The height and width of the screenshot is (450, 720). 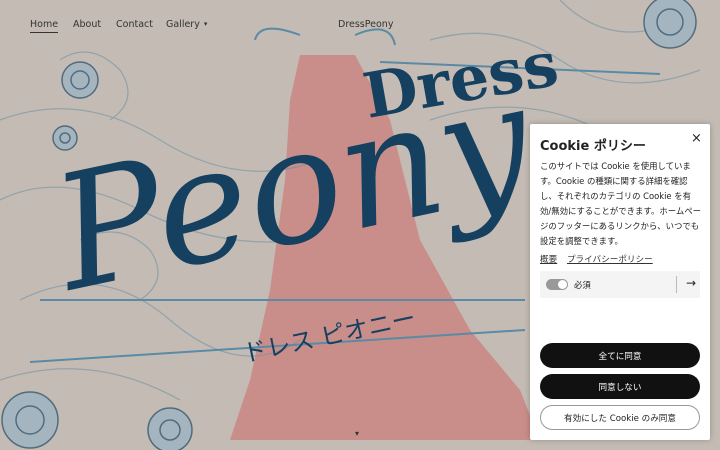 What do you see at coordinates (548, 260) in the screenshot?
I see `overview-link: 概要` at bounding box center [548, 260].